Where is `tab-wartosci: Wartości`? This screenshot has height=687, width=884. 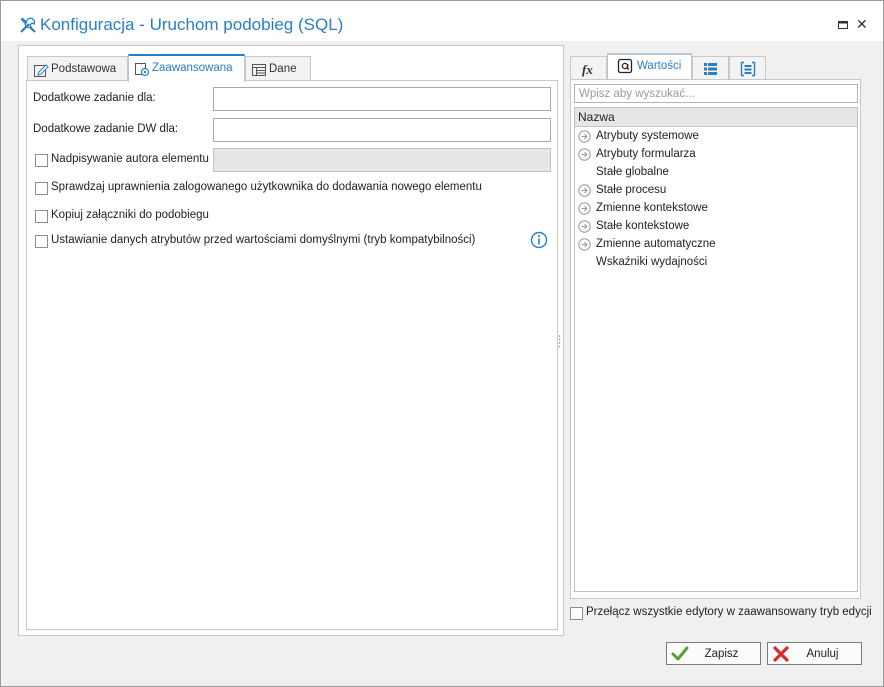
tab-wartosci: Wartości is located at coordinates (649, 66).